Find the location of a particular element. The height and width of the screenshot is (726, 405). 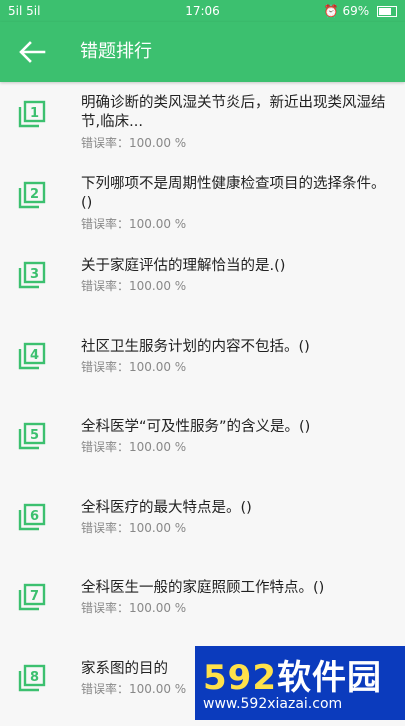

rank-number: 2 is located at coordinates (34, 194).